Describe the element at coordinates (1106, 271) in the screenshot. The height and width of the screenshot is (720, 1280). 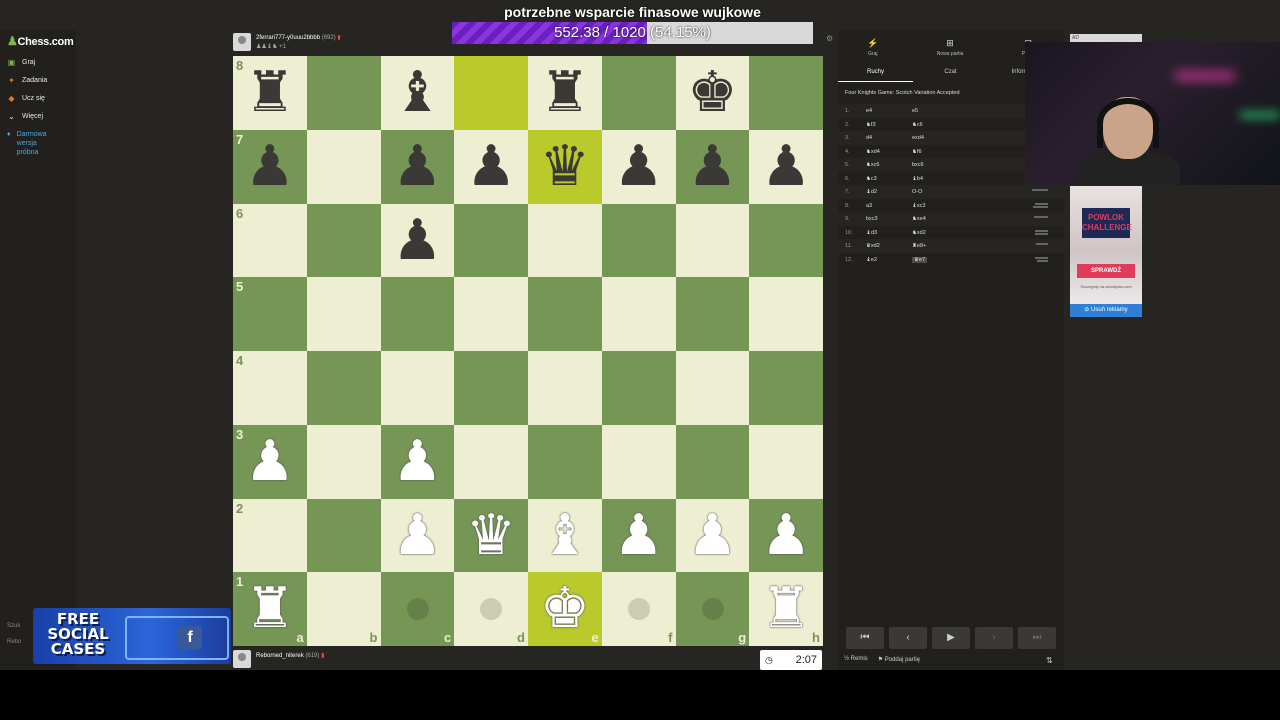
I see `ad-cta-button: SPRAWDŹ` at that location.